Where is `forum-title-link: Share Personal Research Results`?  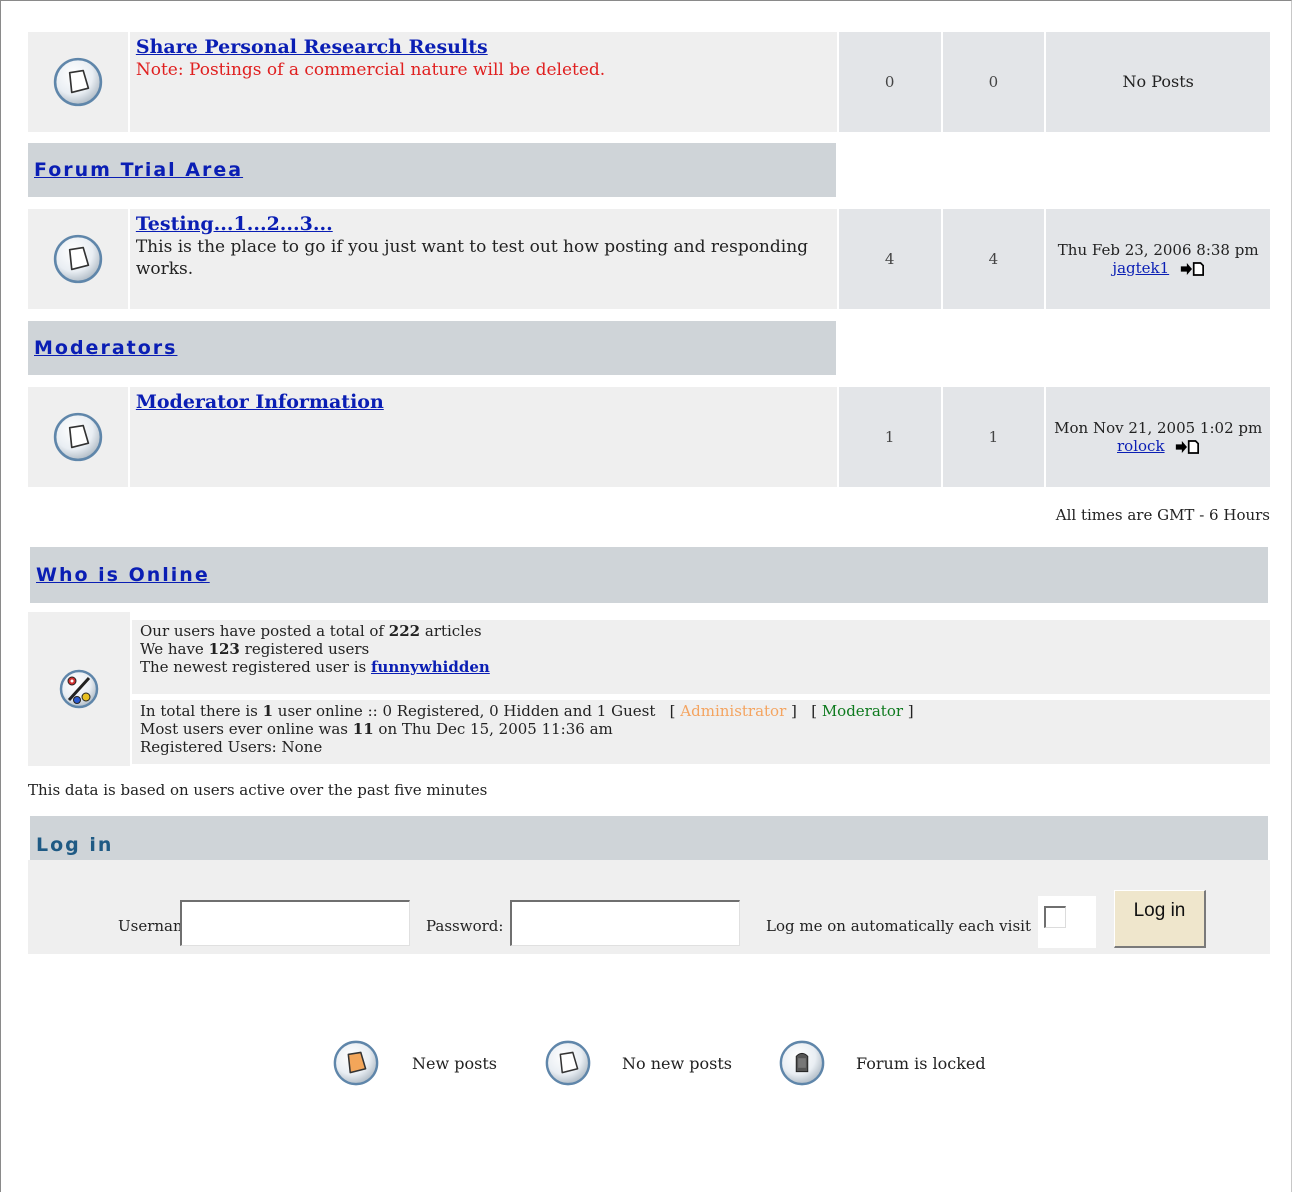 forum-title-link: Share Personal Research Results is located at coordinates (312, 47).